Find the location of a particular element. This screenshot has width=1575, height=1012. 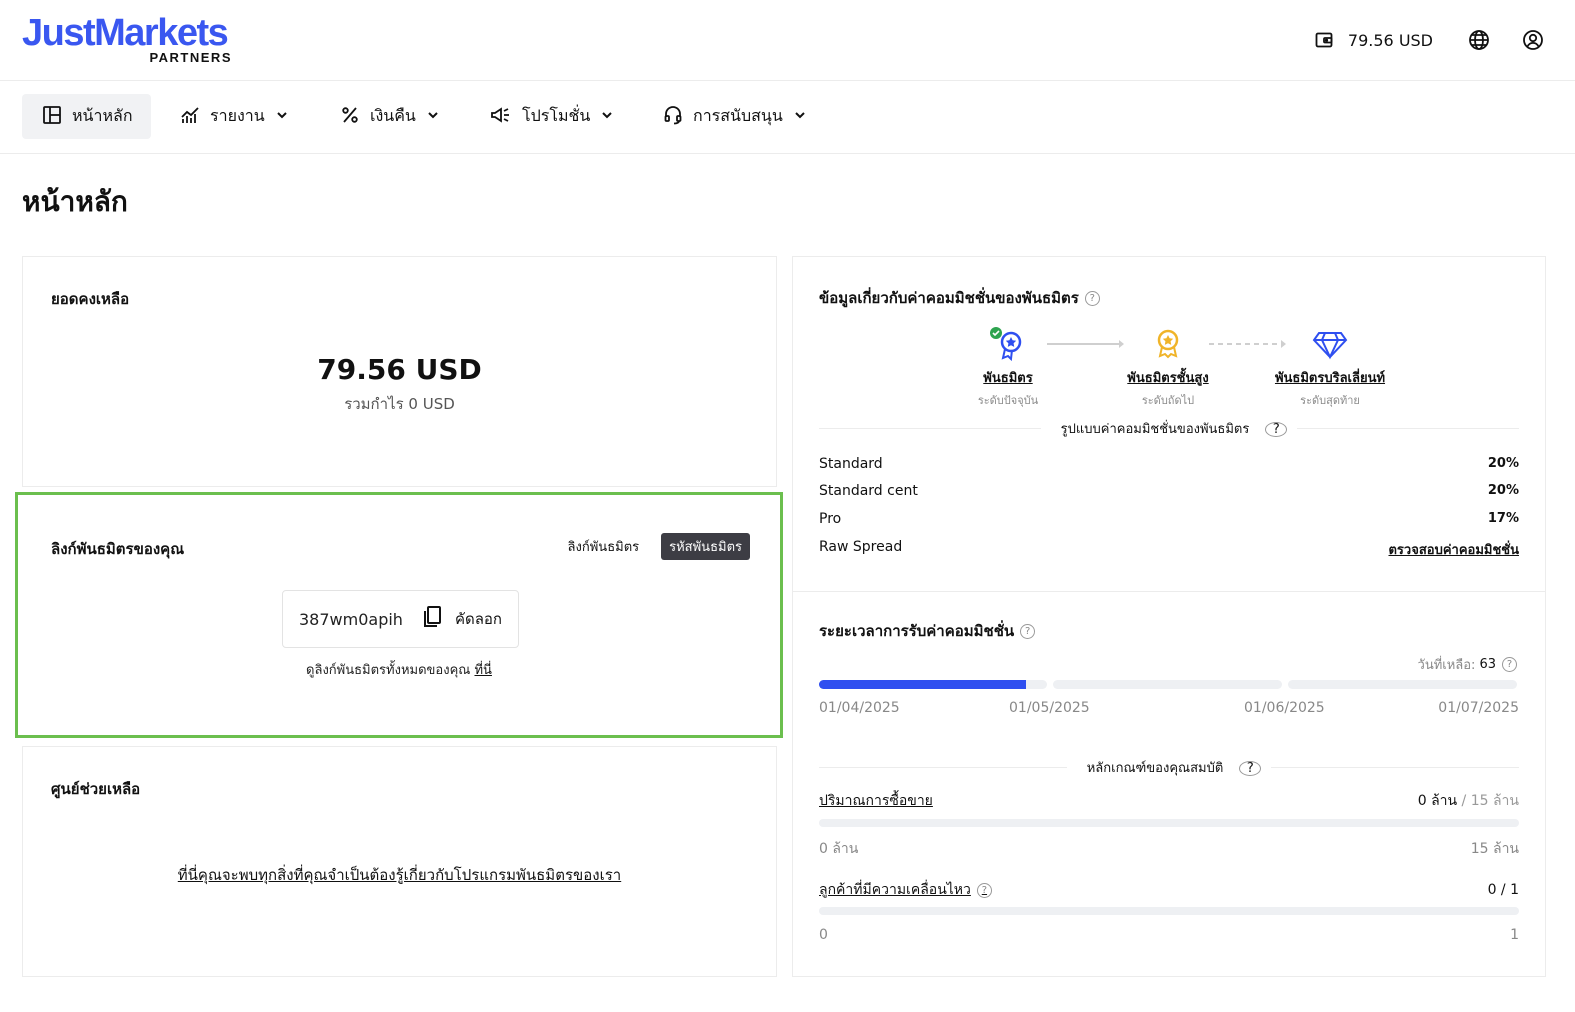

balance-card: ยอดคงเหลือ 79.56 USD รวมกำไร 0 USD is located at coordinates (399, 371).